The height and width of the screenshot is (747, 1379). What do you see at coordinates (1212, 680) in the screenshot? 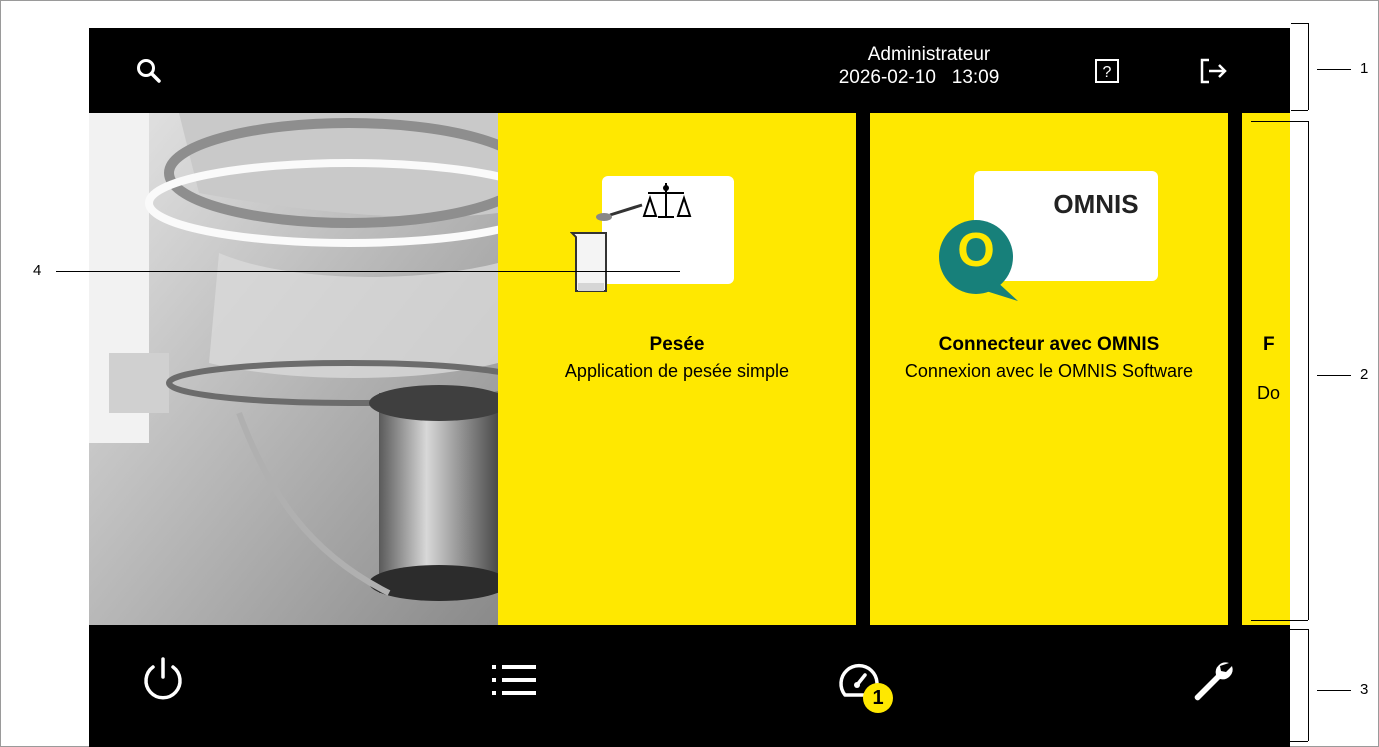
I see `wrench-icon` at bounding box center [1212, 680].